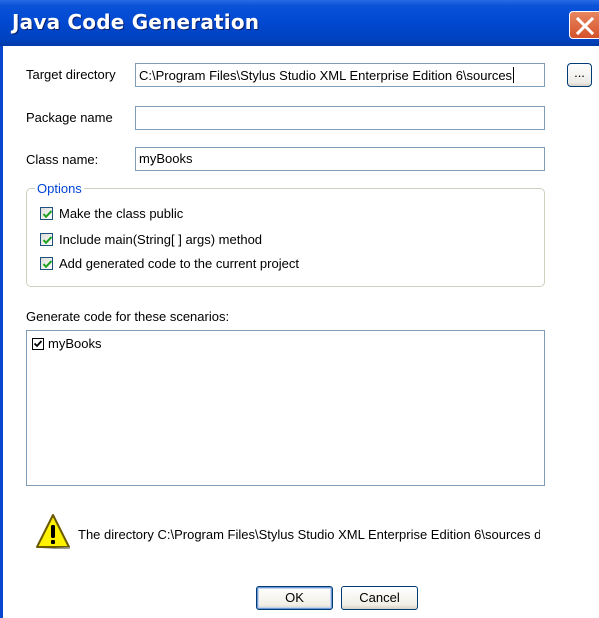  What do you see at coordinates (299, 23) in the screenshot?
I see `title-bar: Java Code Generation` at bounding box center [299, 23].